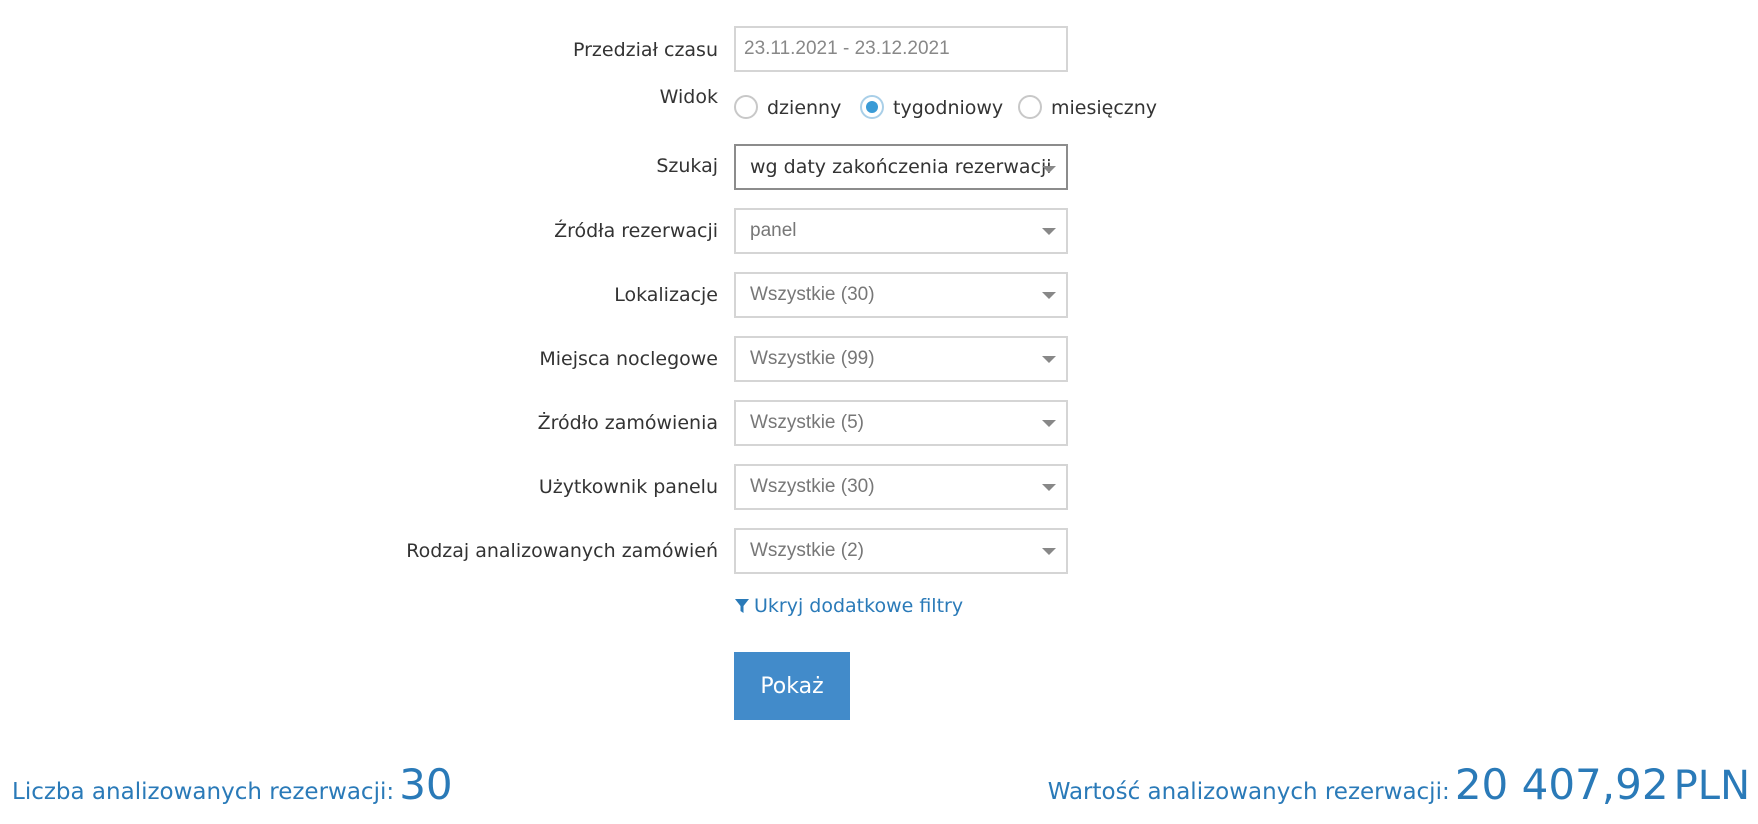 Image resolution: width=1758 pixels, height=824 pixels. Describe the element at coordinates (792, 686) in the screenshot. I see `show-button: Pokaż` at that location.